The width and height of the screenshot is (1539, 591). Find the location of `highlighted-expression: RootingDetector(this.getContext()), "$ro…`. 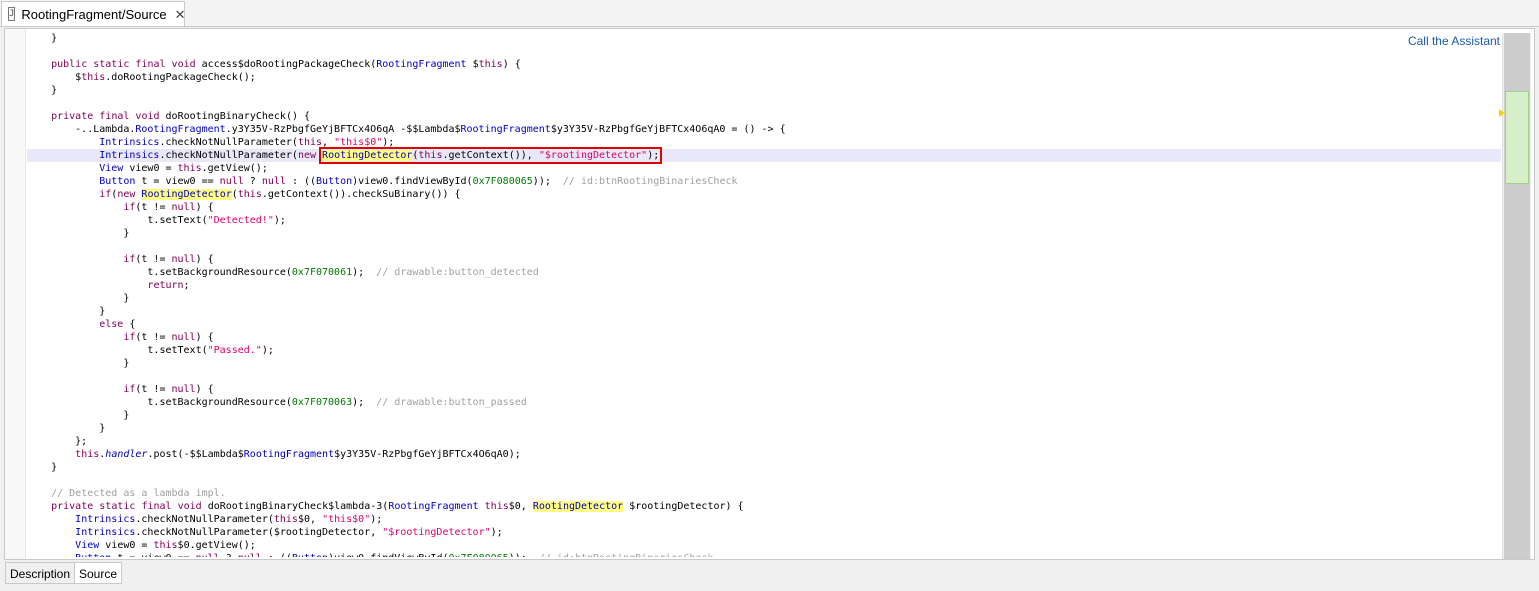

highlighted-expression: RootingDetector(this.getContext()), "$ro… is located at coordinates (491, 155).